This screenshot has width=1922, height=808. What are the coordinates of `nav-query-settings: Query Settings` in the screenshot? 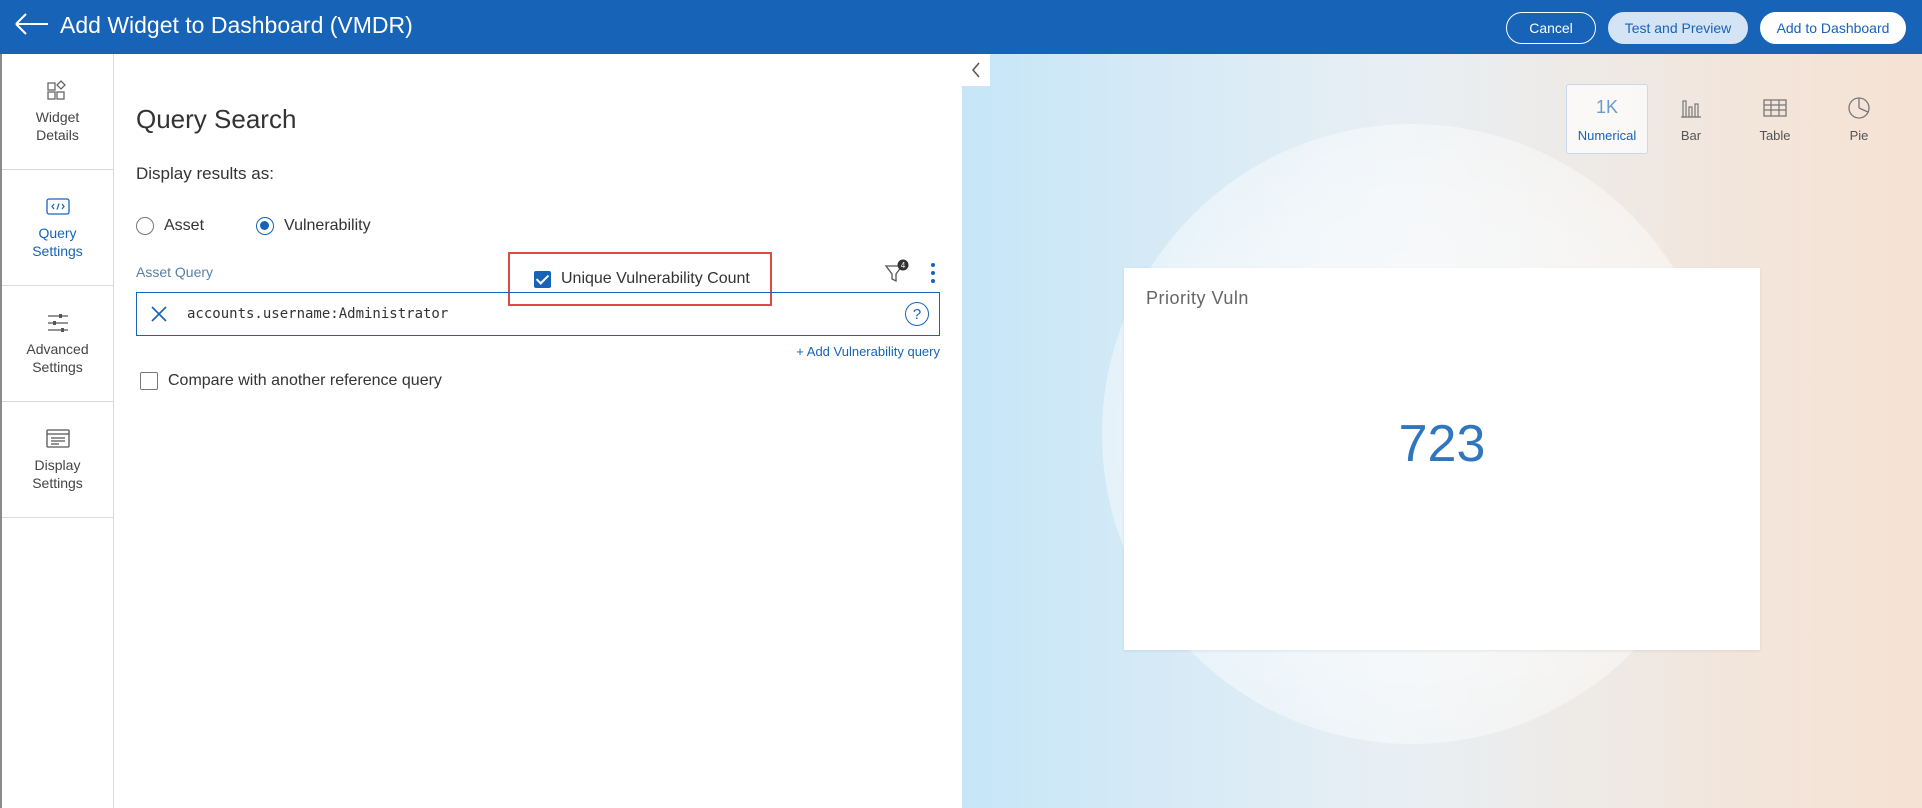 It's located at (57, 228).